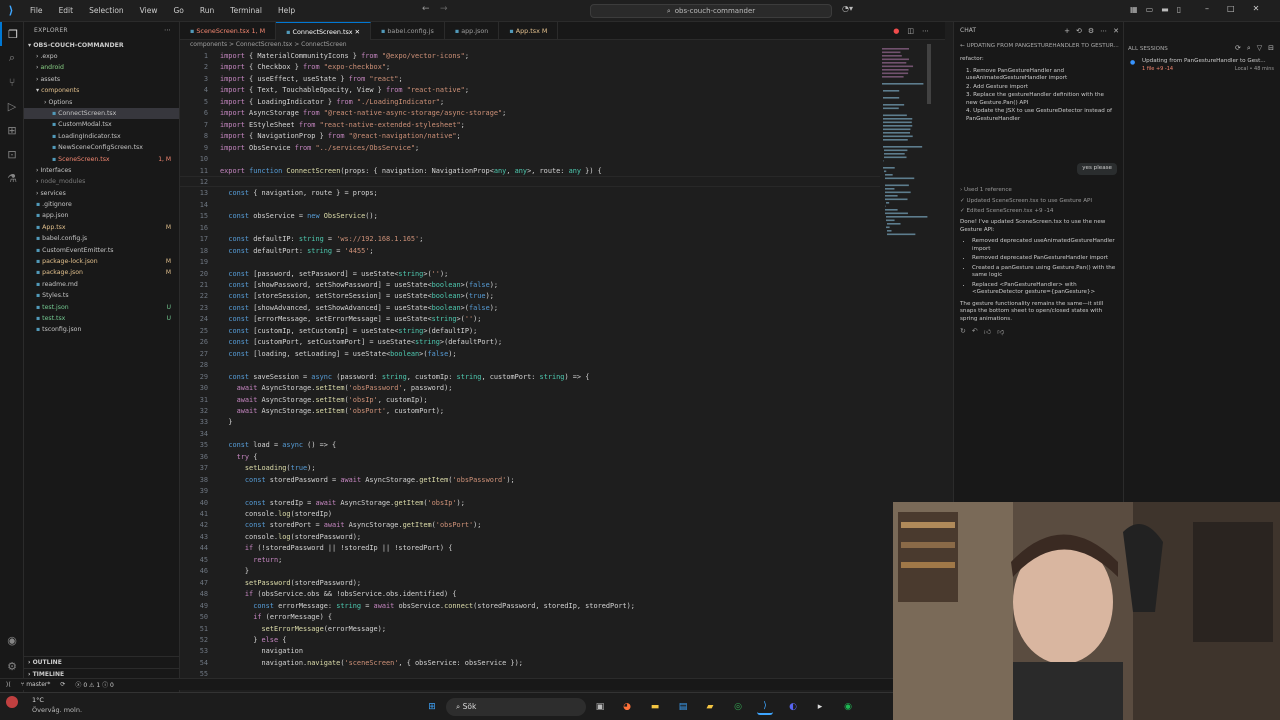  I want to click on file-item: ▪ test.tsx U, so click(101, 318).